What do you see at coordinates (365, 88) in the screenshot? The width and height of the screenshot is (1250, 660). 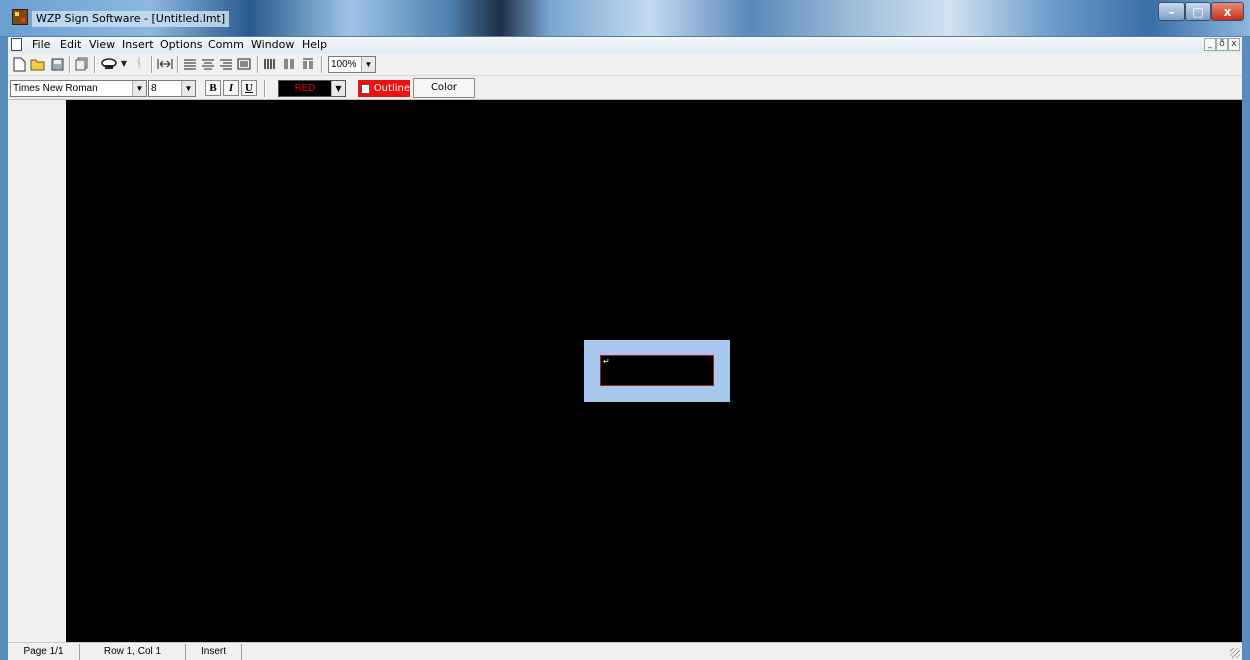 I see `checkbox-icon` at bounding box center [365, 88].